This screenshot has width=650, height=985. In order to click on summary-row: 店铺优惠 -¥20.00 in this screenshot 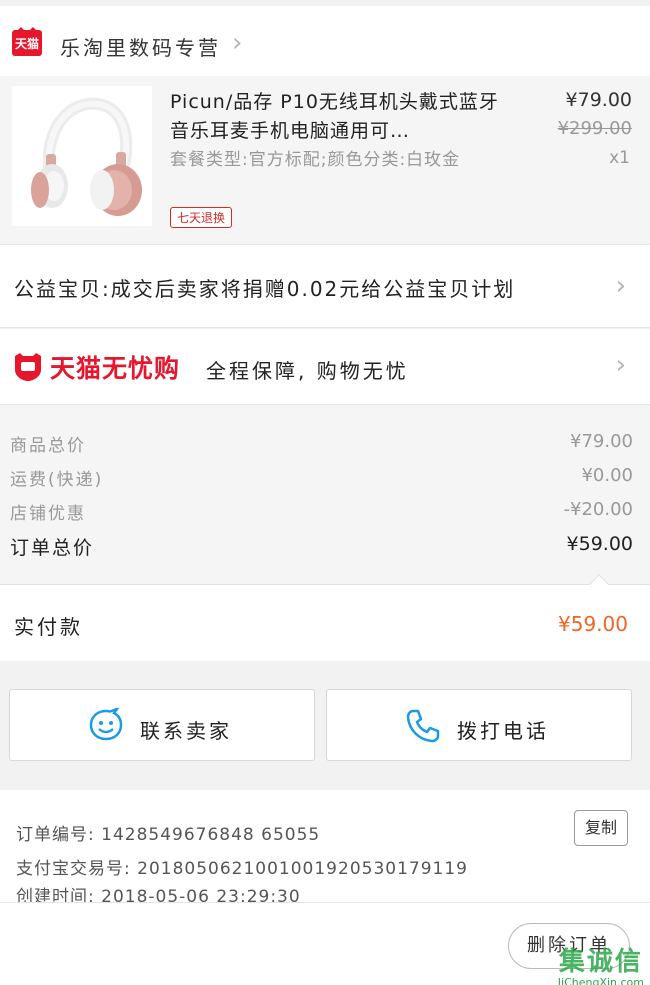, I will do `click(325, 514)`.